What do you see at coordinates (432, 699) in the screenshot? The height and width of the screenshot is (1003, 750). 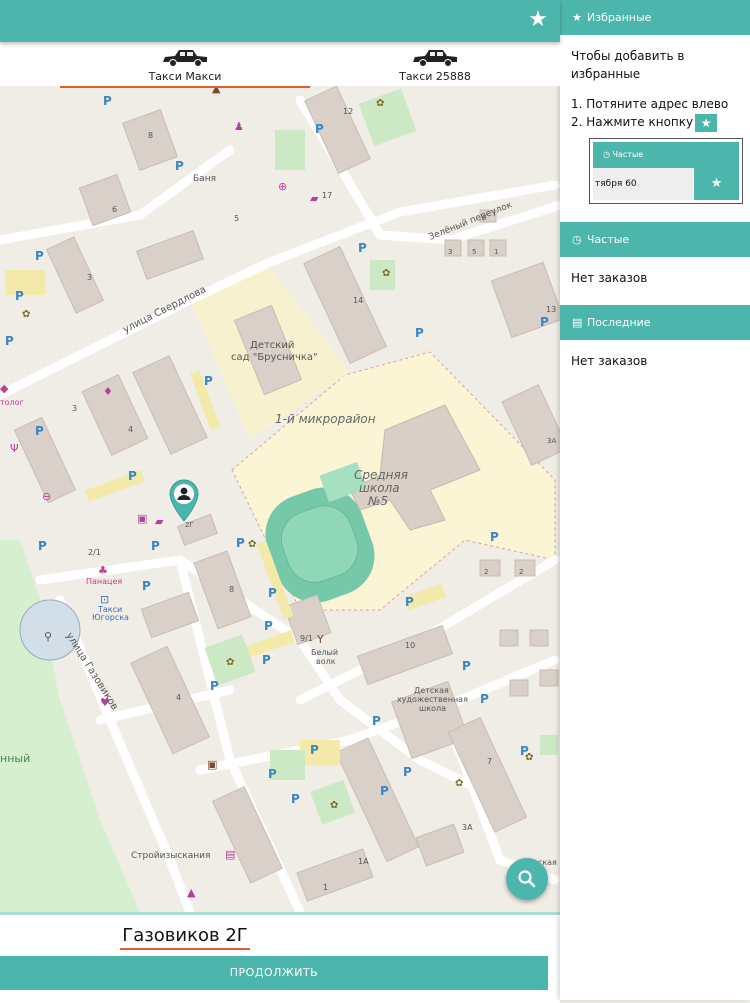 I see `svg-text: художественная` at bounding box center [432, 699].